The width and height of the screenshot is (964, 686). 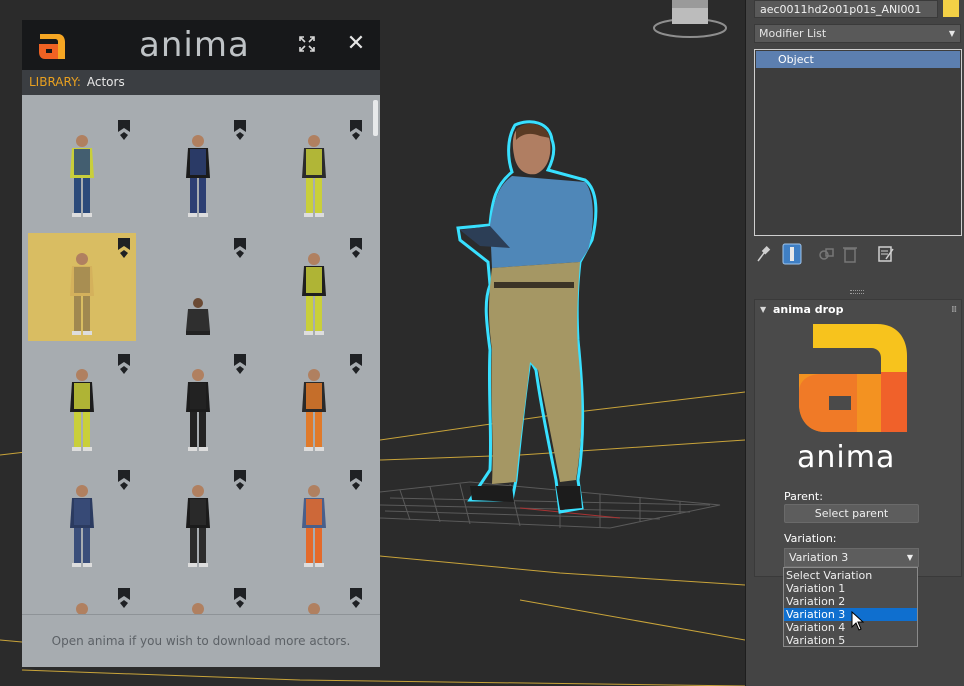 I want to click on rollout-wordmark: anima, so click(x=846, y=457).